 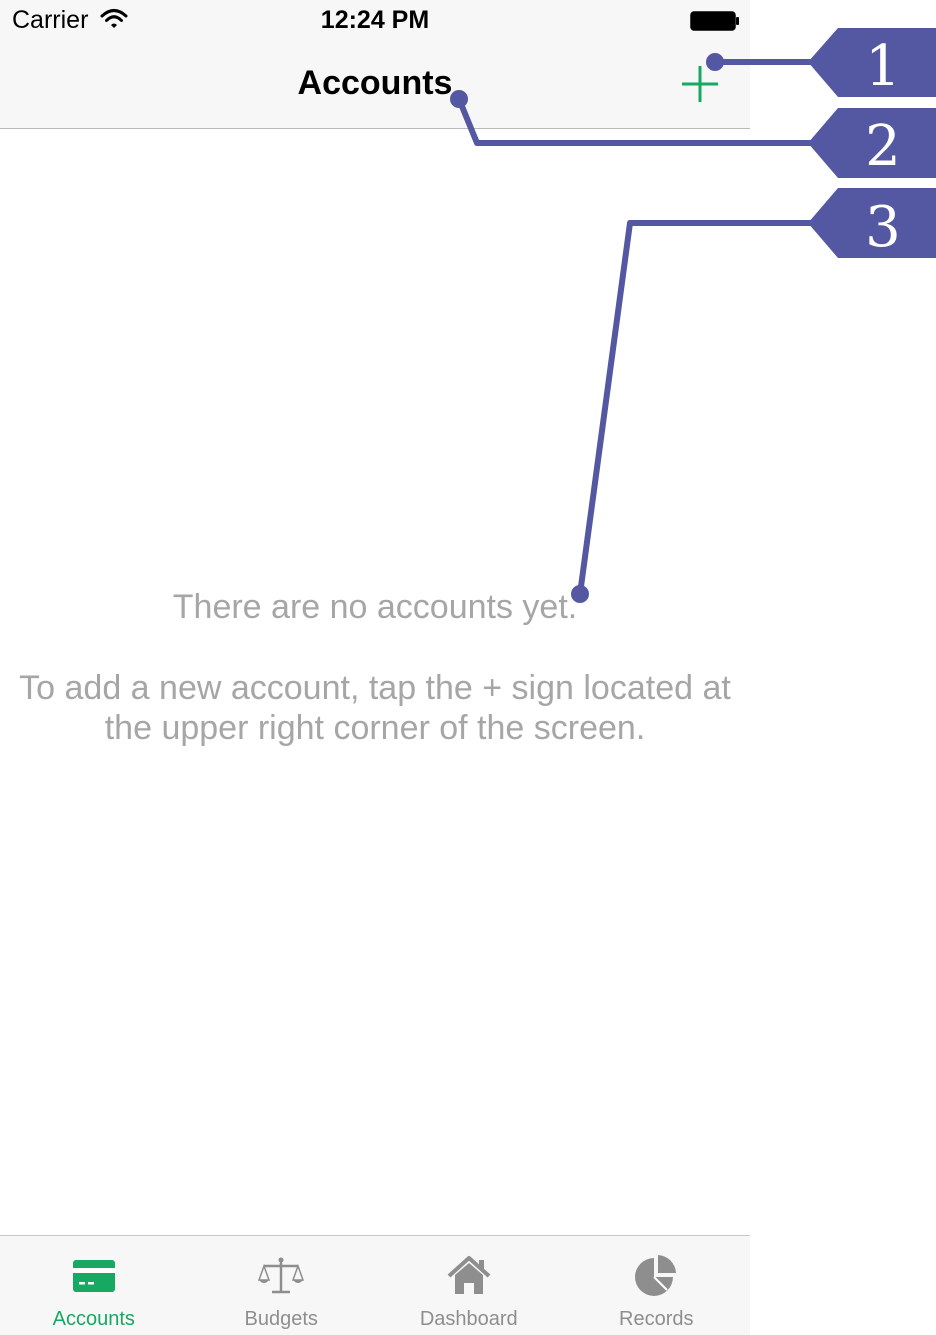 What do you see at coordinates (375, 20) in the screenshot?
I see `status-time: 12:24 PM` at bounding box center [375, 20].